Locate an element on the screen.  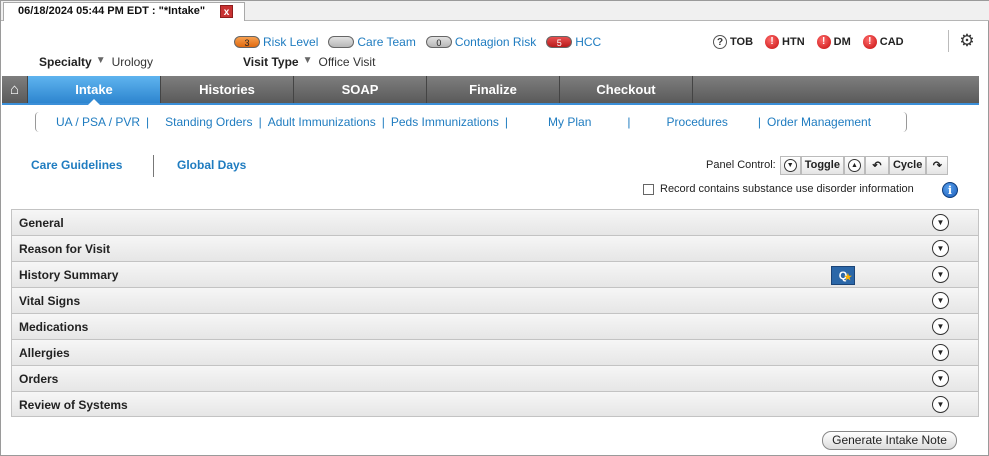
indicator-label: CAD is located at coordinates (891, 42).